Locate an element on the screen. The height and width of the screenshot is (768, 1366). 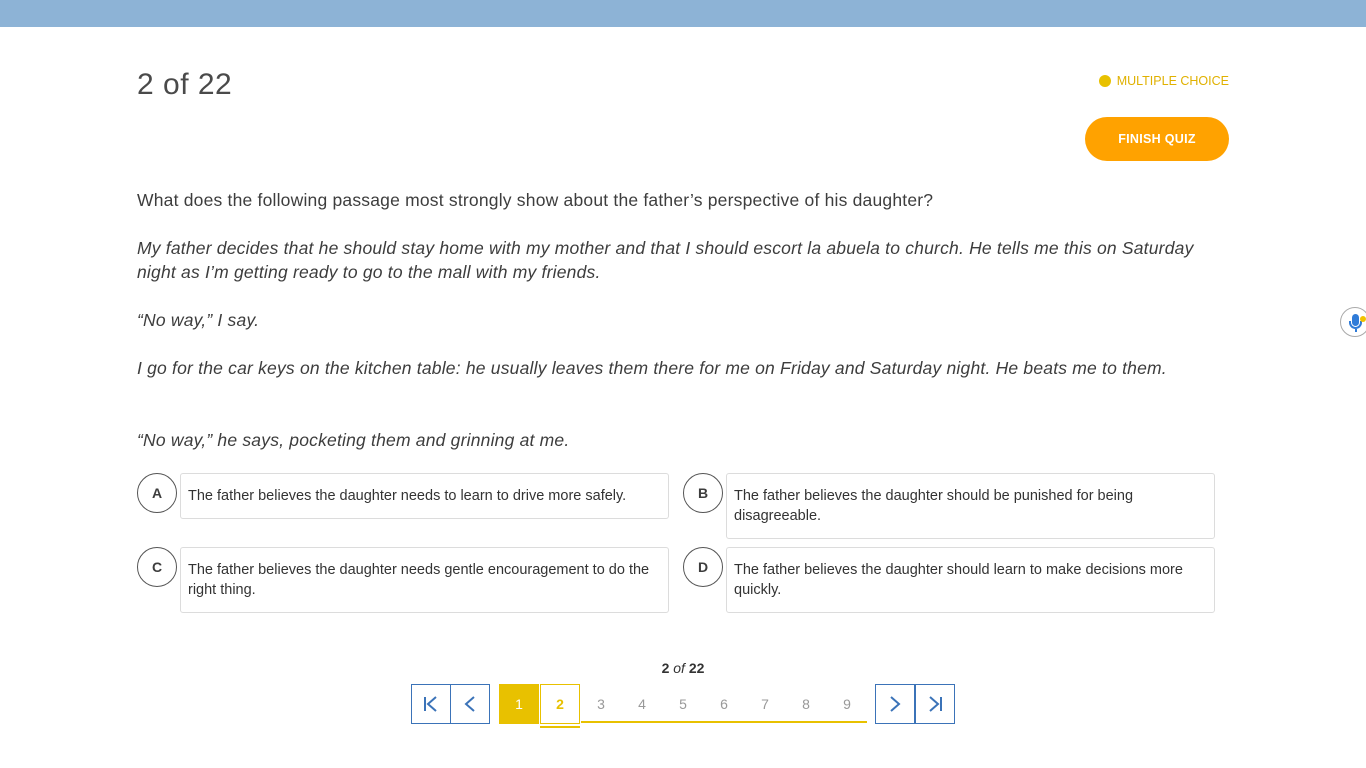
page-underline is located at coordinates (724, 722).